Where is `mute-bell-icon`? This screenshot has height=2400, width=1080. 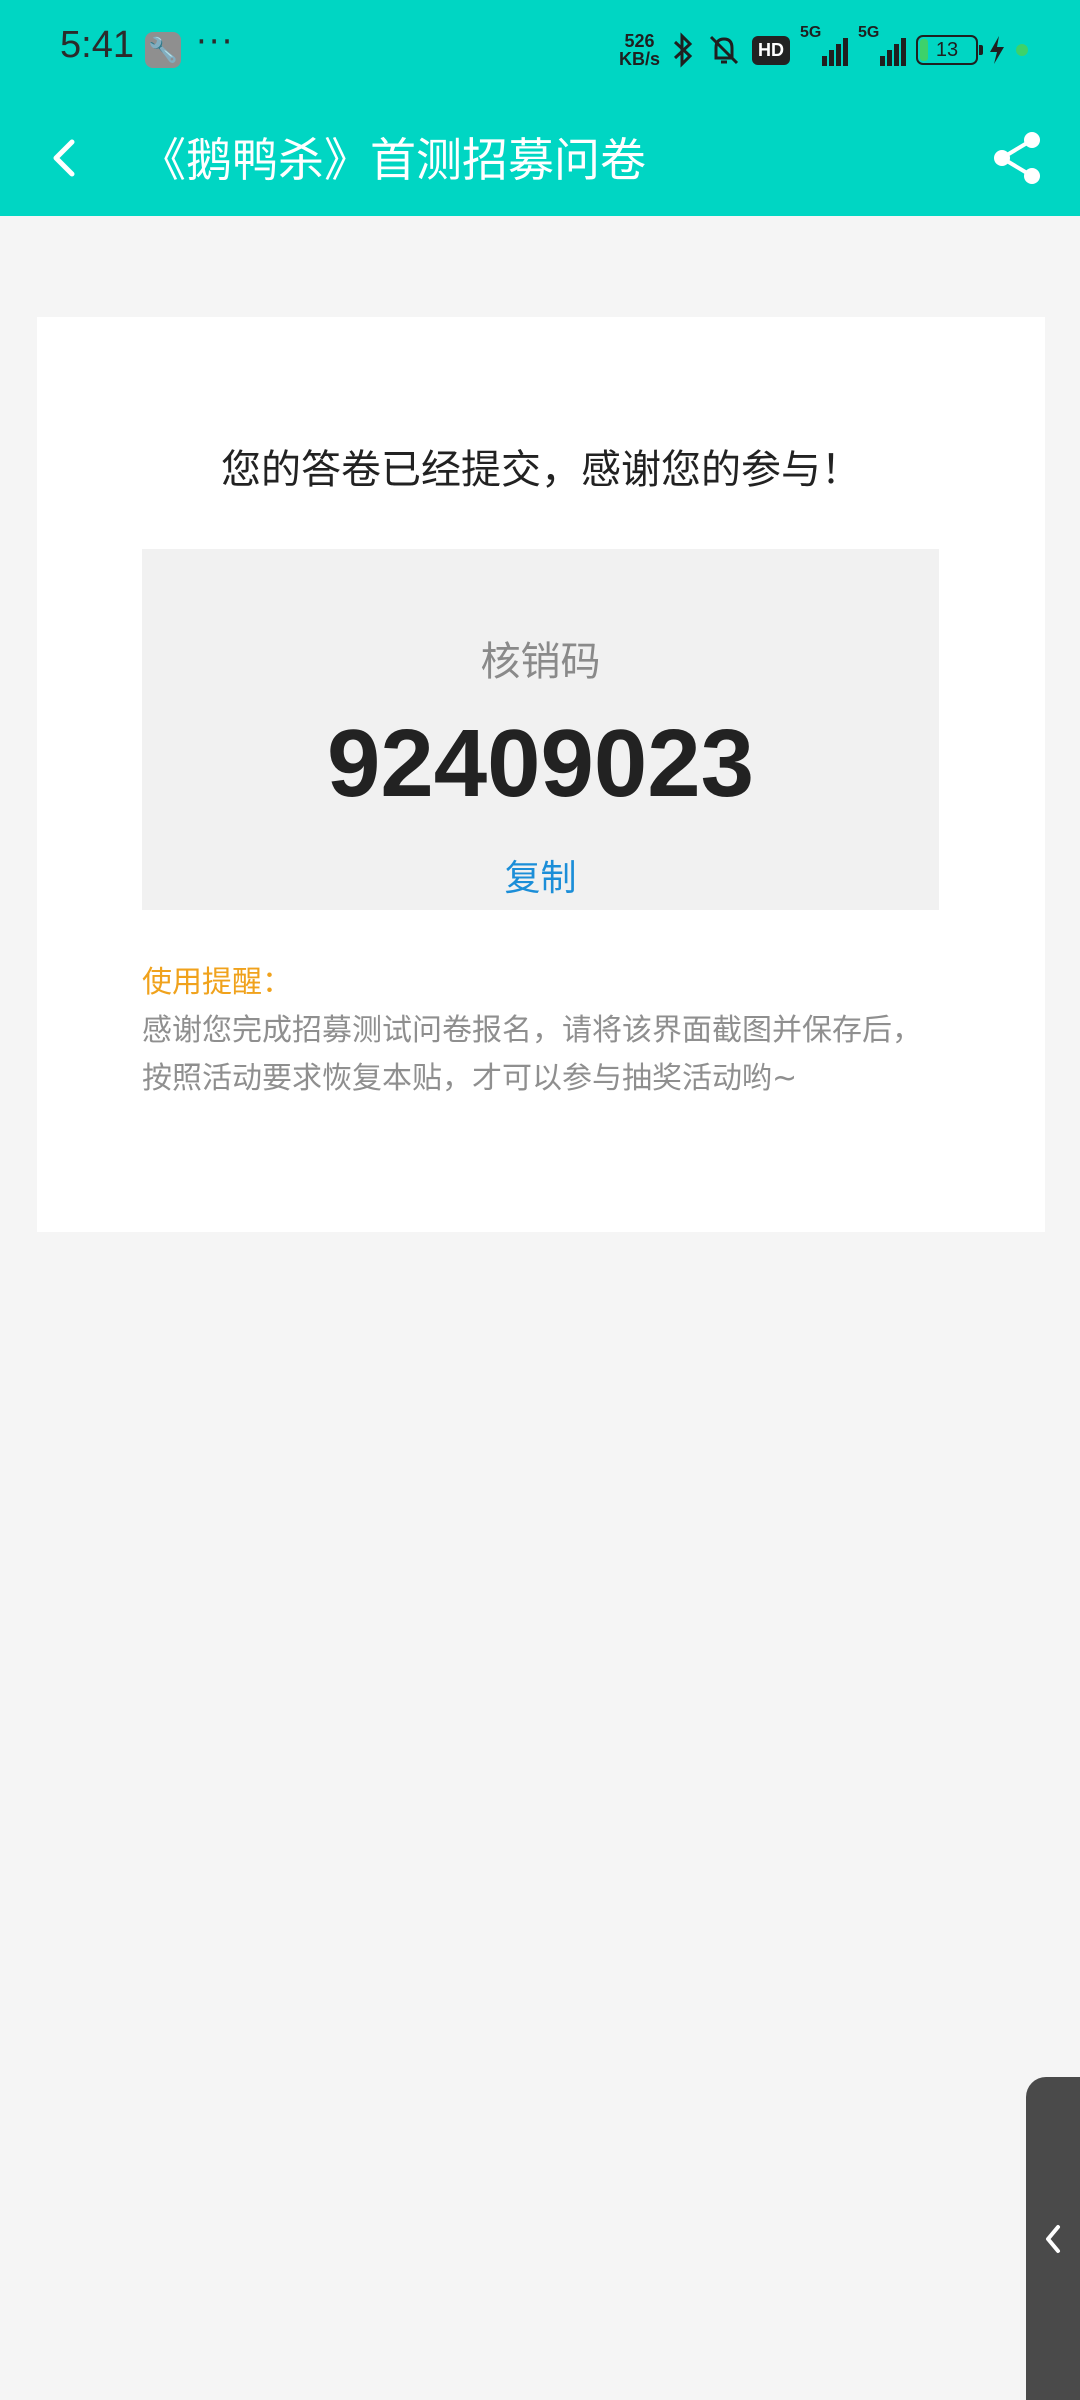
mute-bell-icon is located at coordinates (724, 50).